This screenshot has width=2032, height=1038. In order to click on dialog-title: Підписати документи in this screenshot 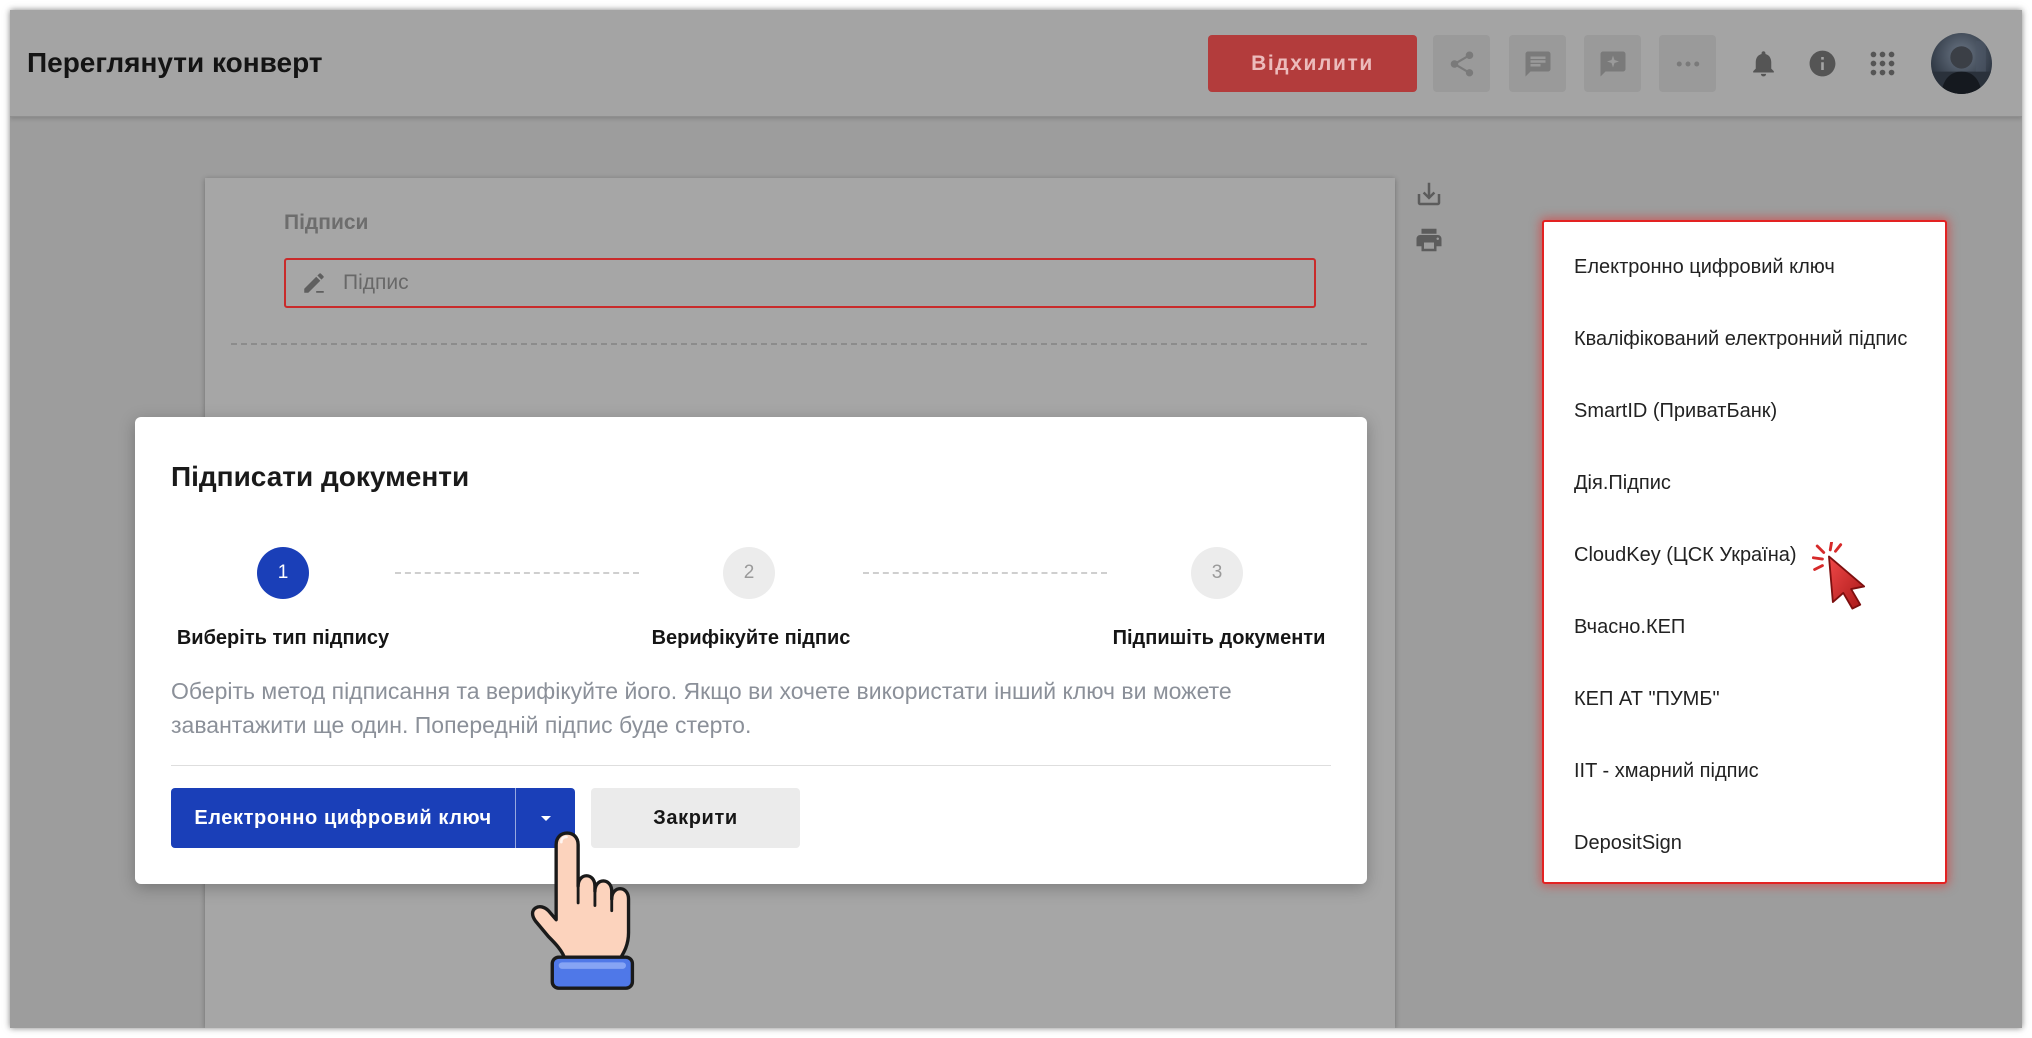, I will do `click(320, 476)`.